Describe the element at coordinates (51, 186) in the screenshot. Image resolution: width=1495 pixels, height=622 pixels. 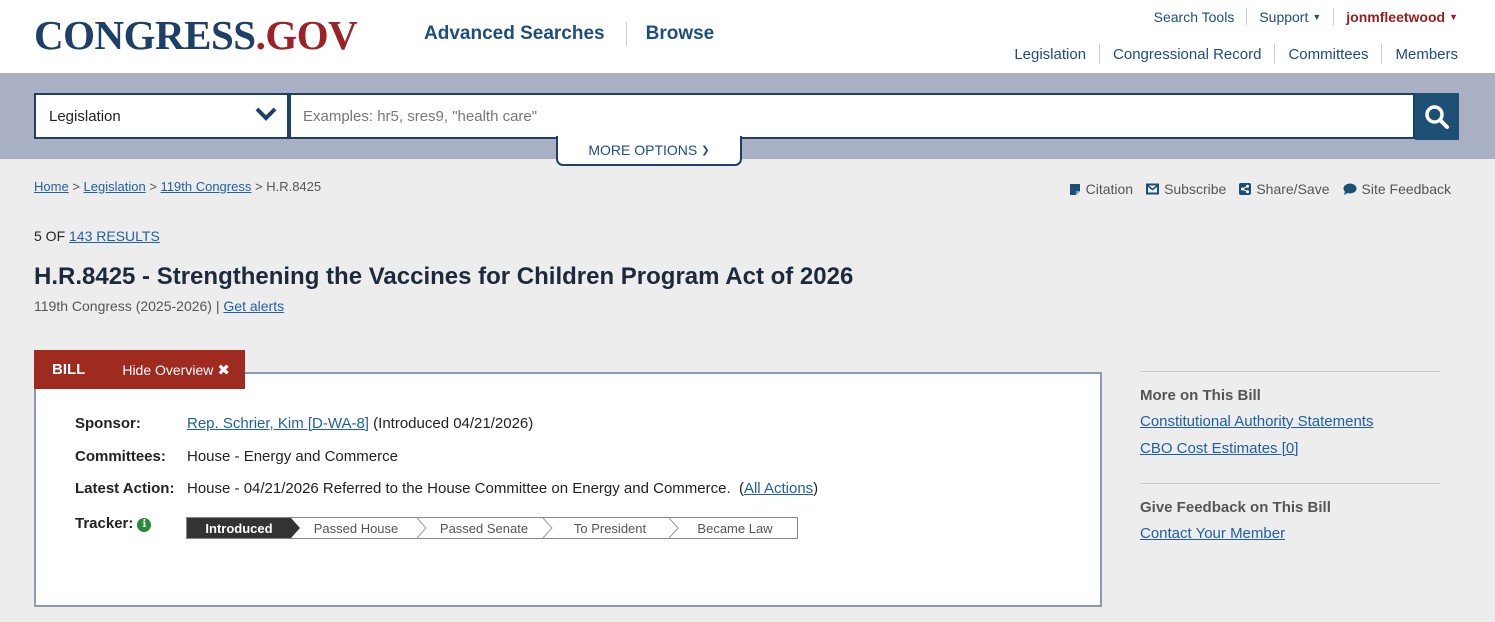
I see `breadcrumb-home: Home` at that location.